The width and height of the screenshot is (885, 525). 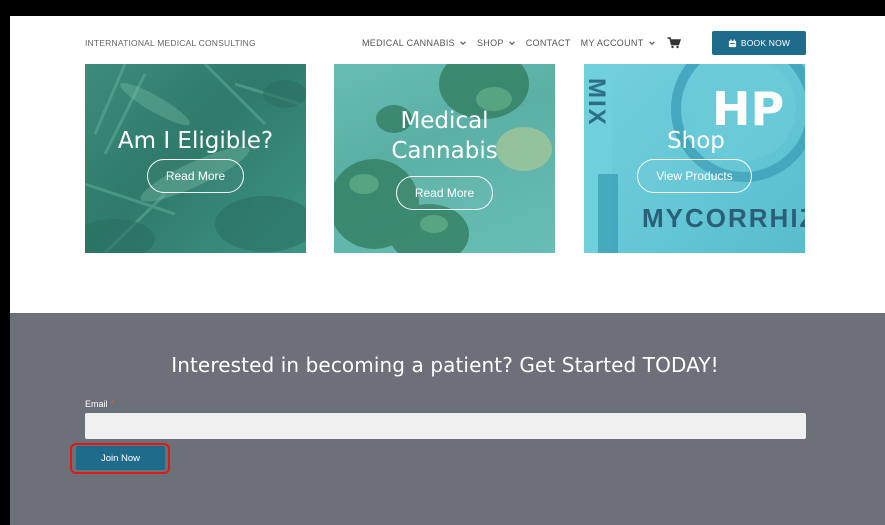 What do you see at coordinates (732, 42) in the screenshot?
I see `calendar-icon` at bounding box center [732, 42].